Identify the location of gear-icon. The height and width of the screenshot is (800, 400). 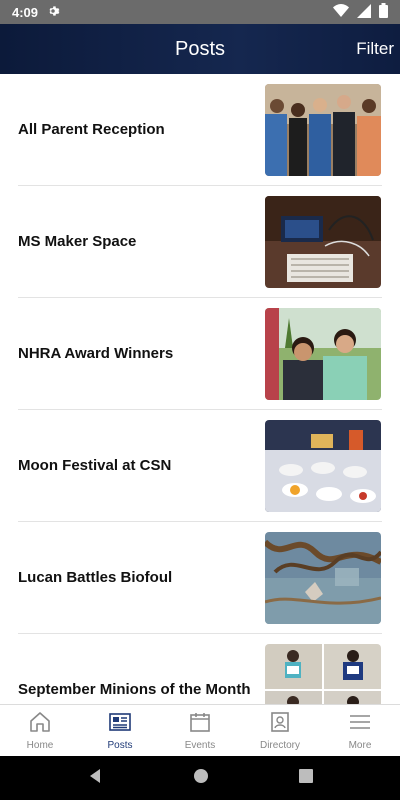
(53, 12).